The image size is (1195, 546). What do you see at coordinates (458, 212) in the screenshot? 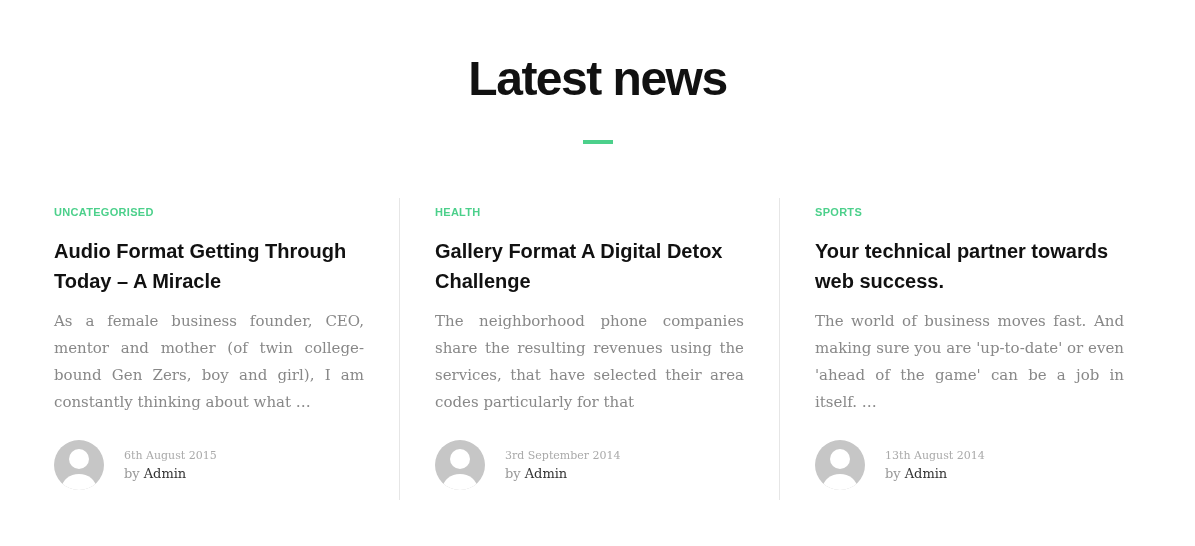
I see `post-category: HEALTH` at bounding box center [458, 212].